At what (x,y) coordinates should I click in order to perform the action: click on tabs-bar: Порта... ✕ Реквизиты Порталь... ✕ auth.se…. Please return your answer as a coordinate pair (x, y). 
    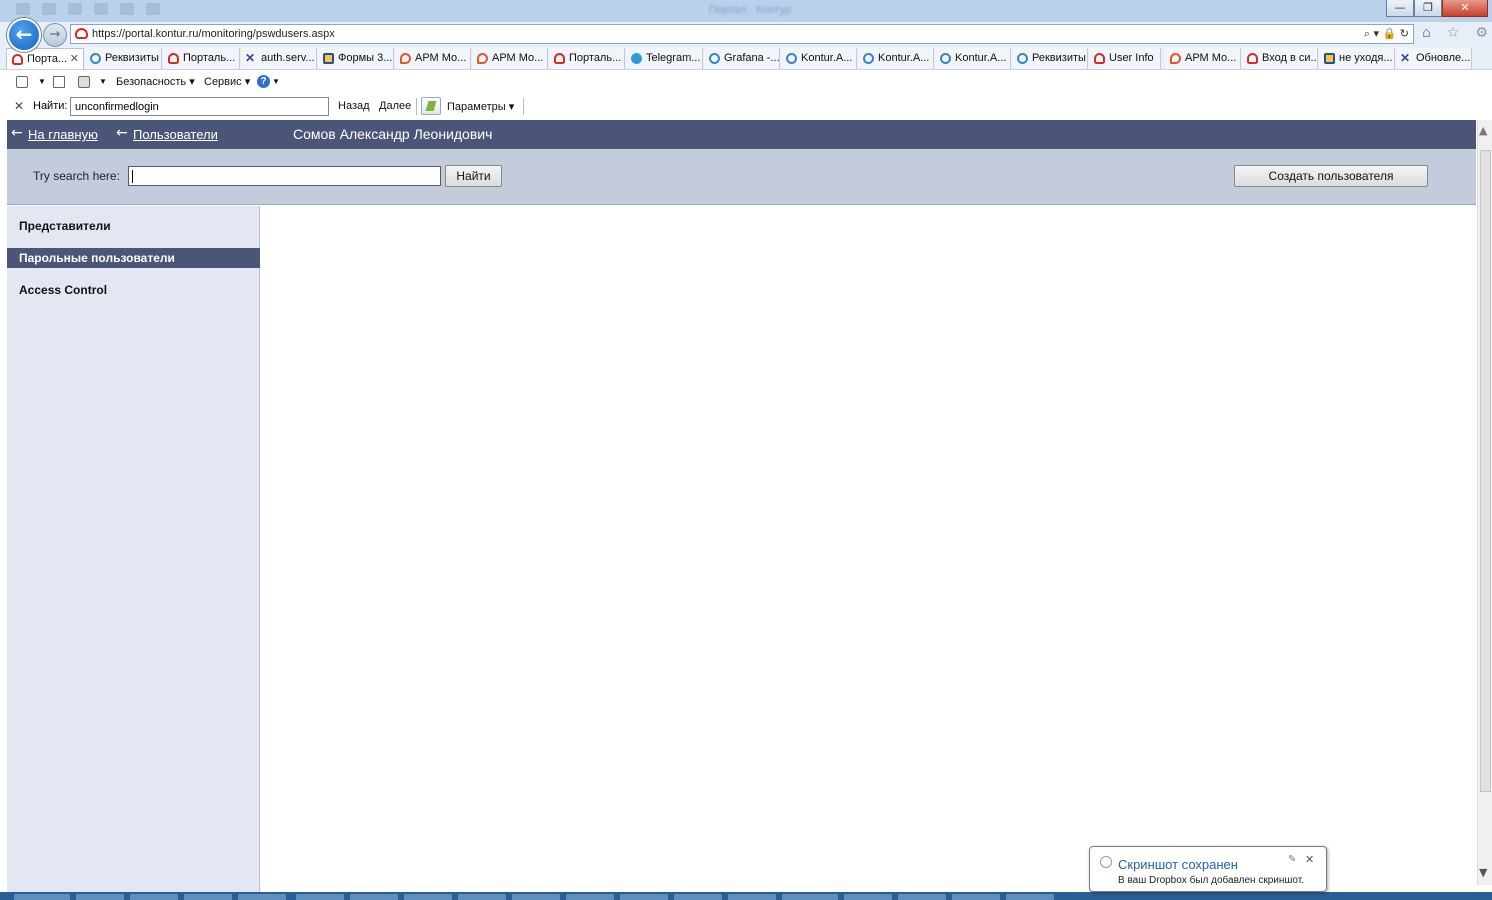
    Looking at the image, I should click on (746, 58).